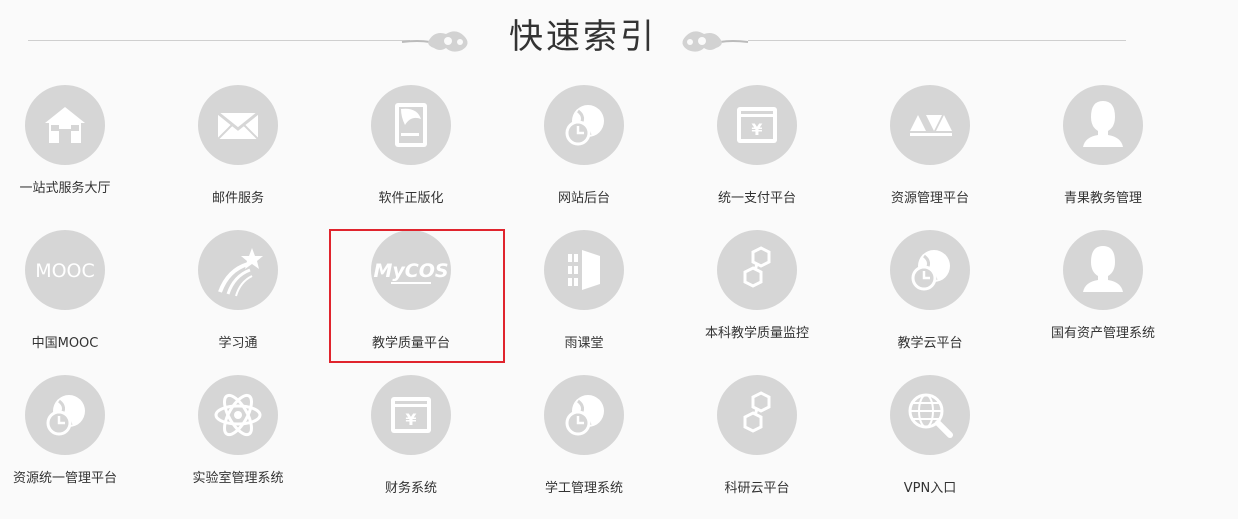  I want to click on header-divider-left, so click(219, 40).